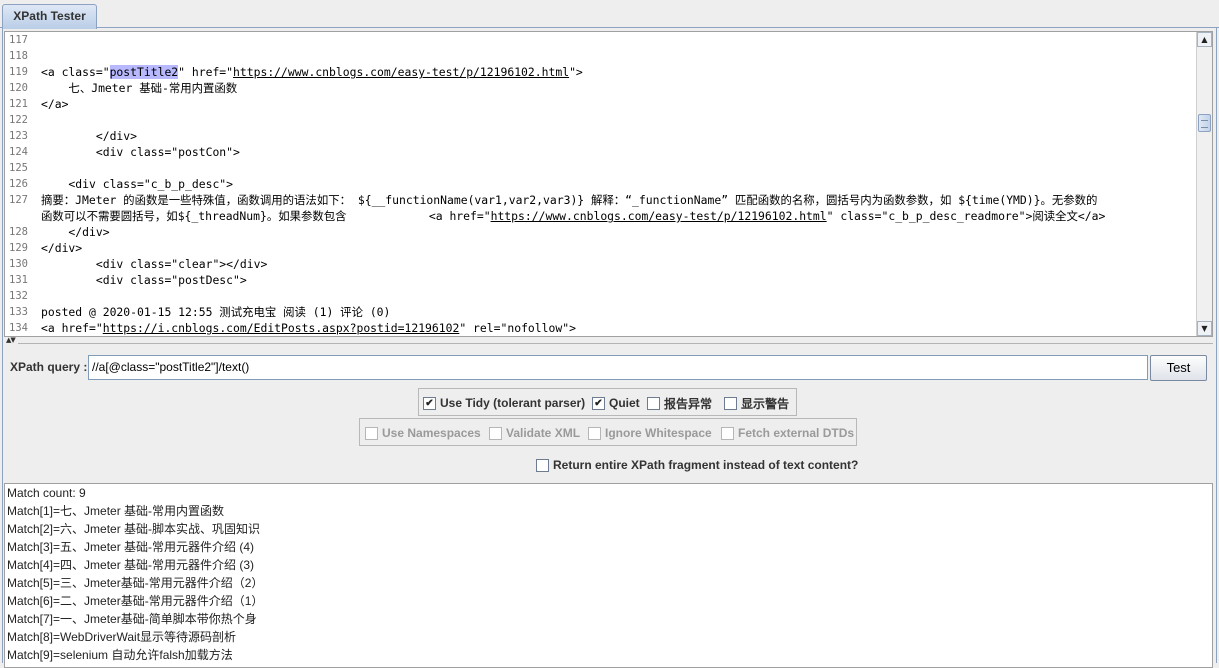 The width and height of the screenshot is (1219, 668). I want to click on match-result-line: Match[5]=三、Jmeter基础-常用元器件介绍（2）, so click(135, 583).